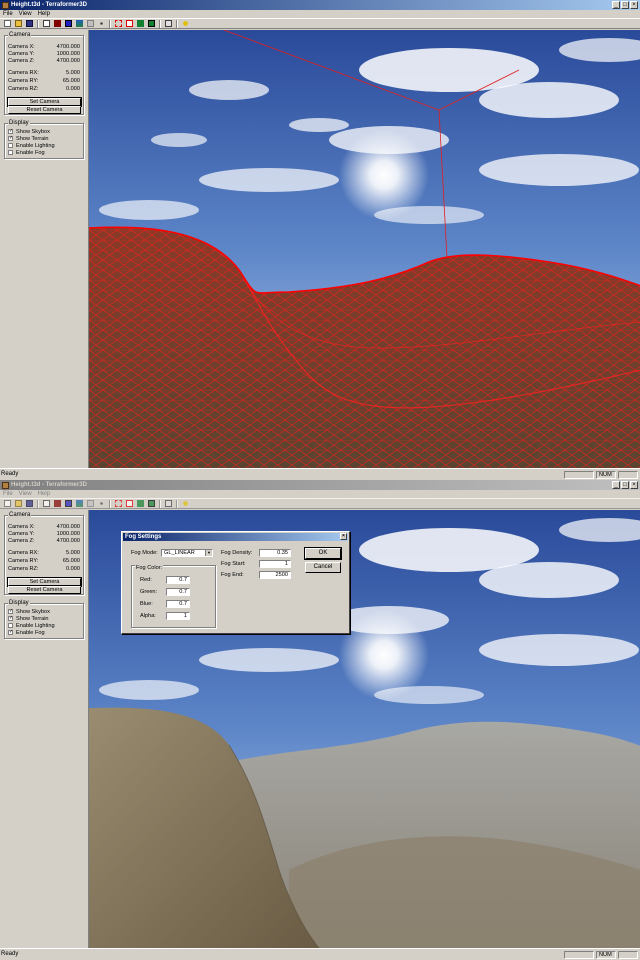  What do you see at coordinates (23, 81) in the screenshot?
I see `camera-ry-label: Camera RY:` at bounding box center [23, 81].